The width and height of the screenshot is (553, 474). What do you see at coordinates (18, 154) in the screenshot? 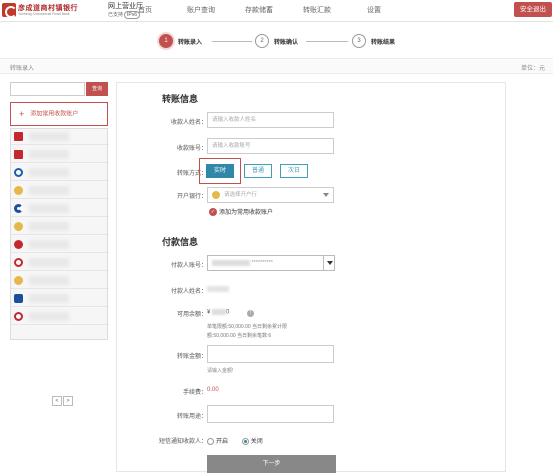
I see `bank-c-icon` at bounding box center [18, 154].